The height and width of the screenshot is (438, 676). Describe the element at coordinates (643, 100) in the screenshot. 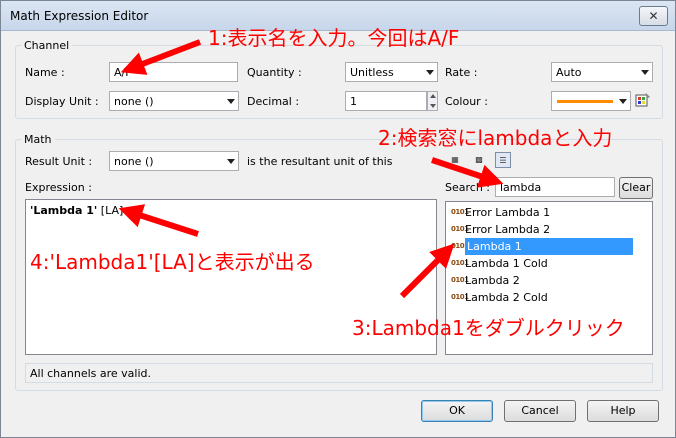

I see `colour-palette-icon` at that location.